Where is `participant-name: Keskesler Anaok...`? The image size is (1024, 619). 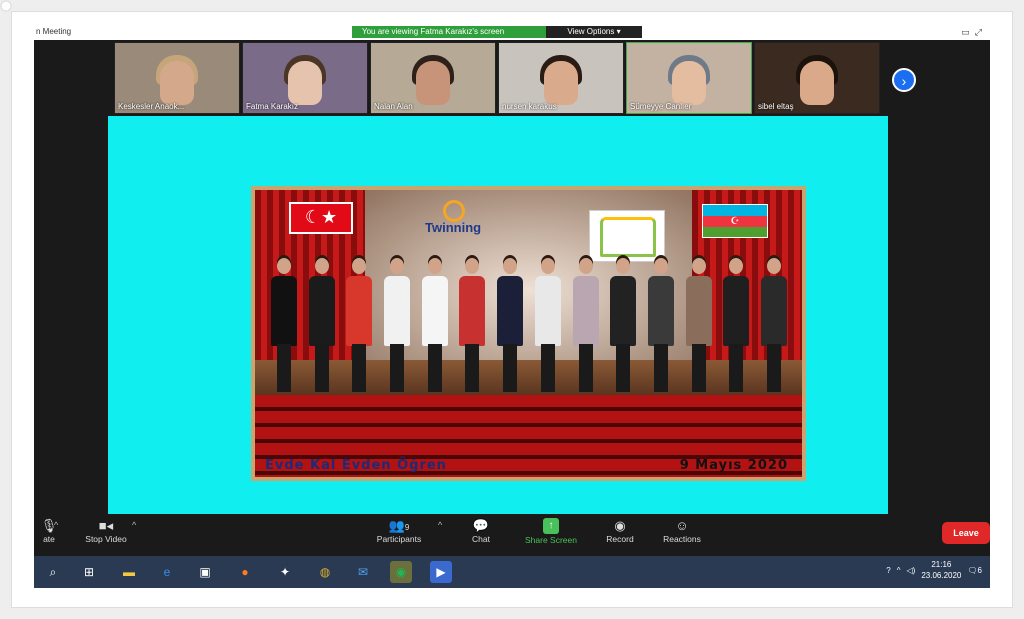 participant-name: Keskesler Anaok... is located at coordinates (151, 106).